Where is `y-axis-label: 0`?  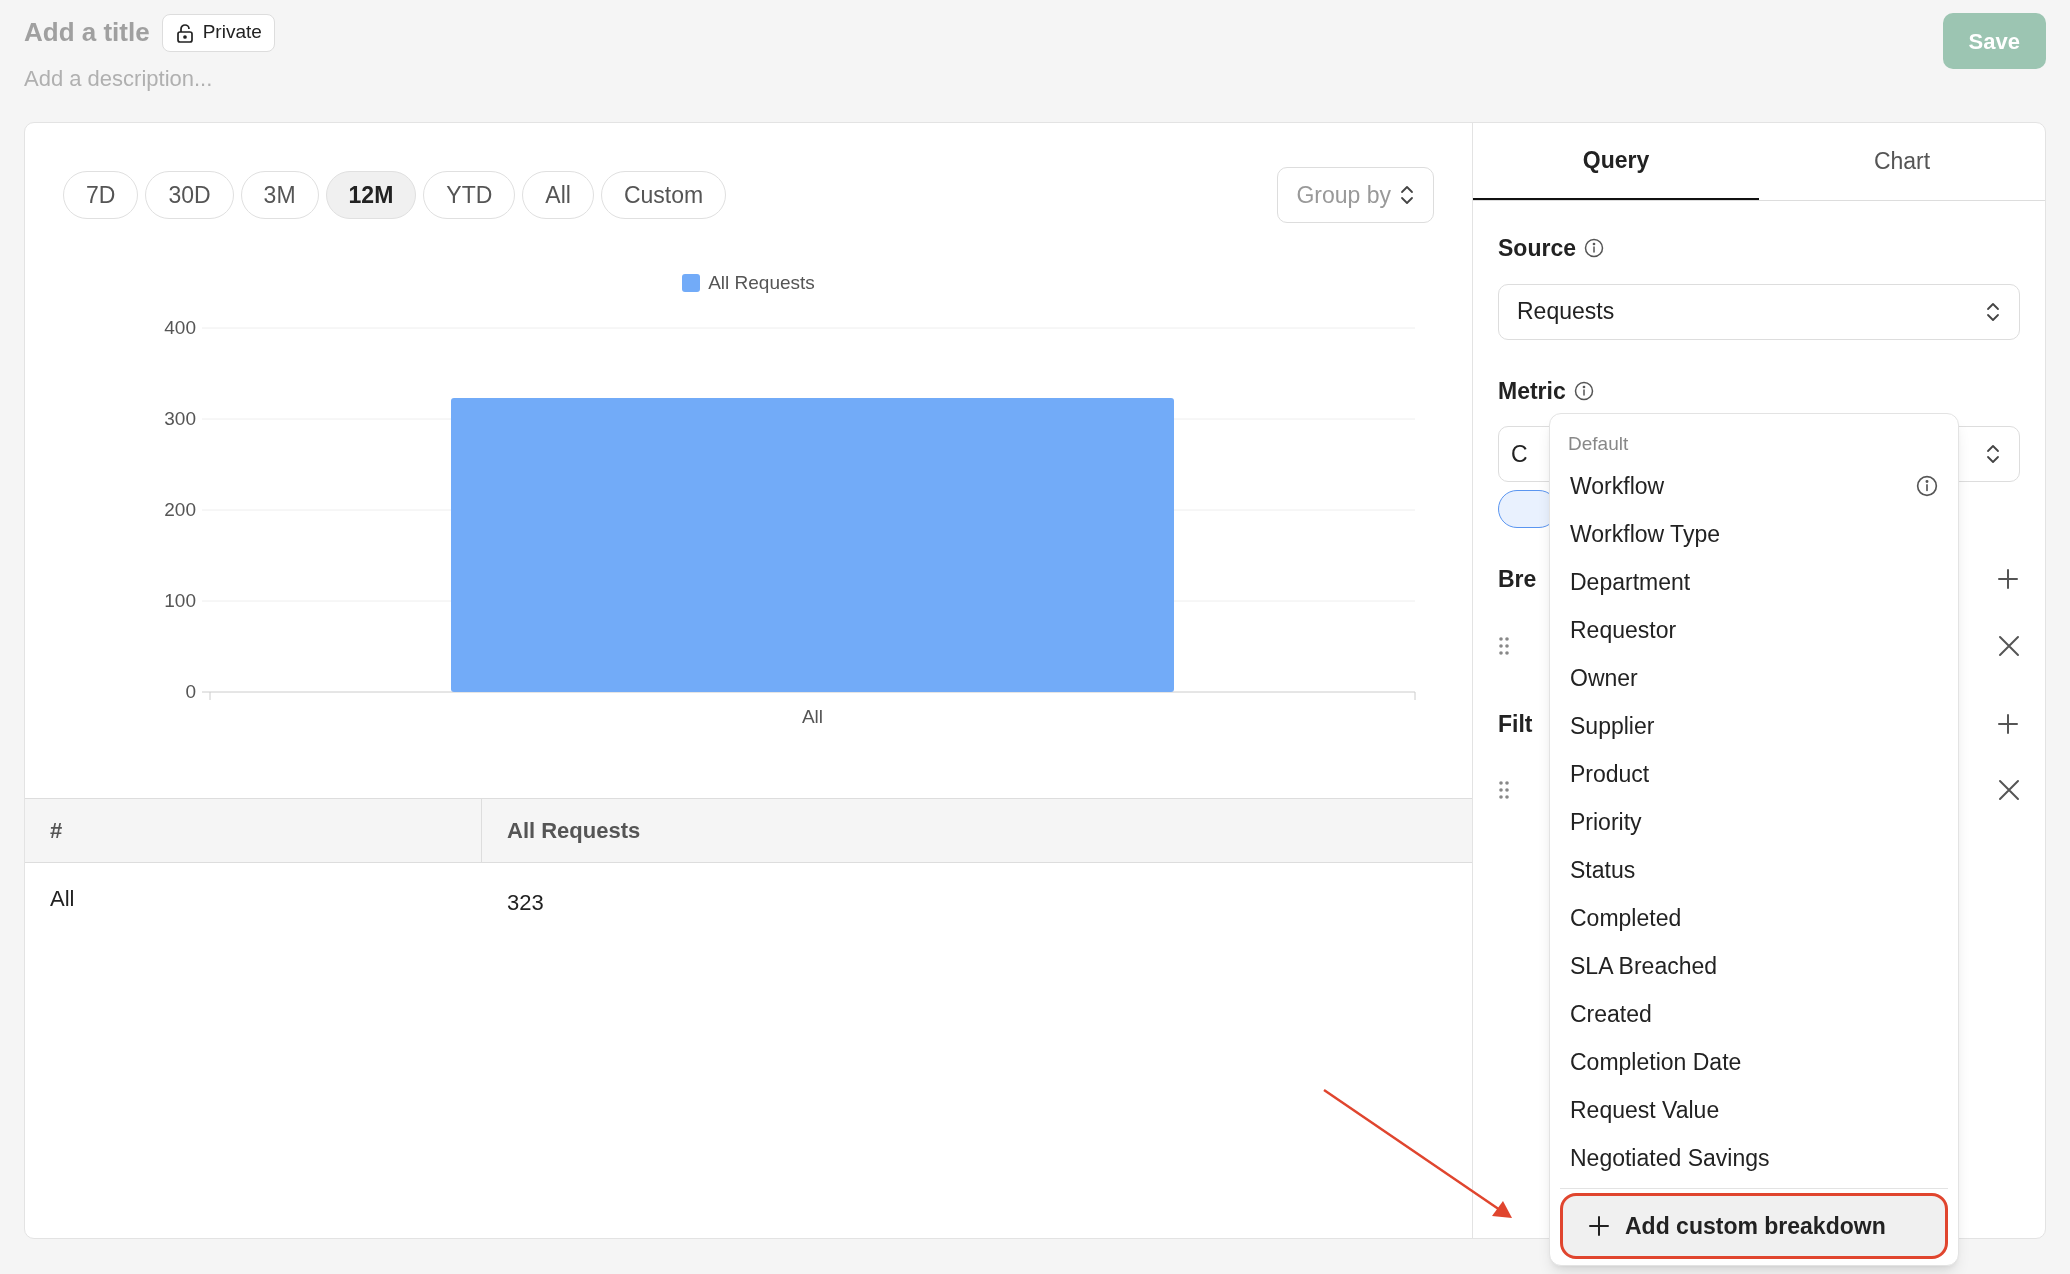
y-axis-label: 0 is located at coordinates (190, 691).